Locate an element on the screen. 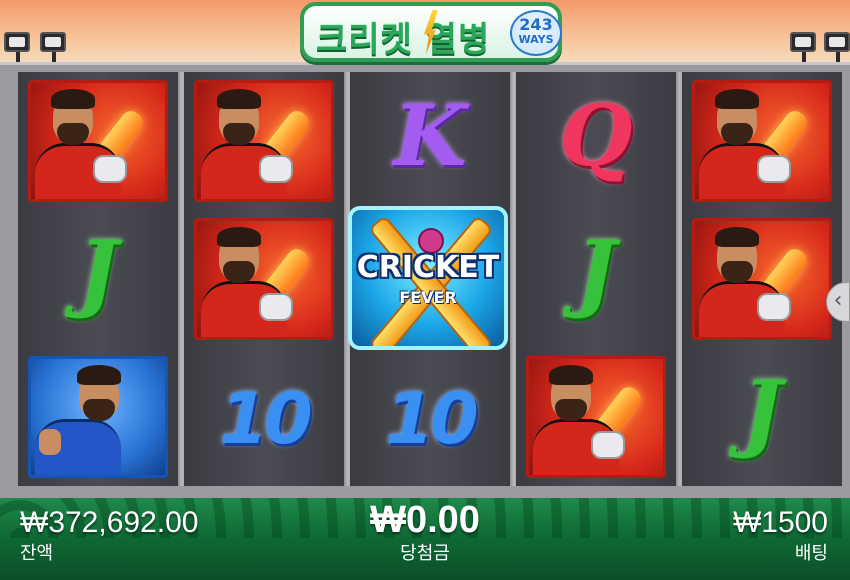 This screenshot has height=580, width=850. chevron-left-icon: ‹ is located at coordinates (838, 300).